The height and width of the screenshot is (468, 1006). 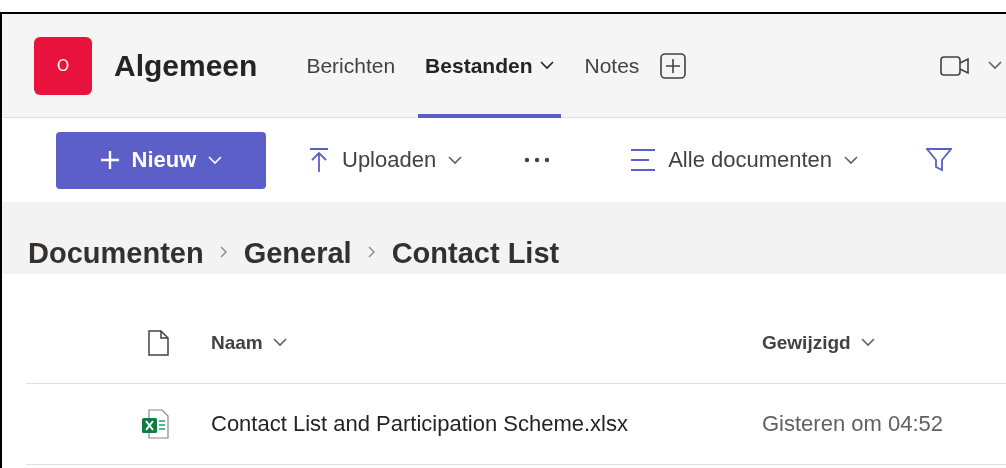 I want to click on tab: Berichten, so click(x=351, y=65).